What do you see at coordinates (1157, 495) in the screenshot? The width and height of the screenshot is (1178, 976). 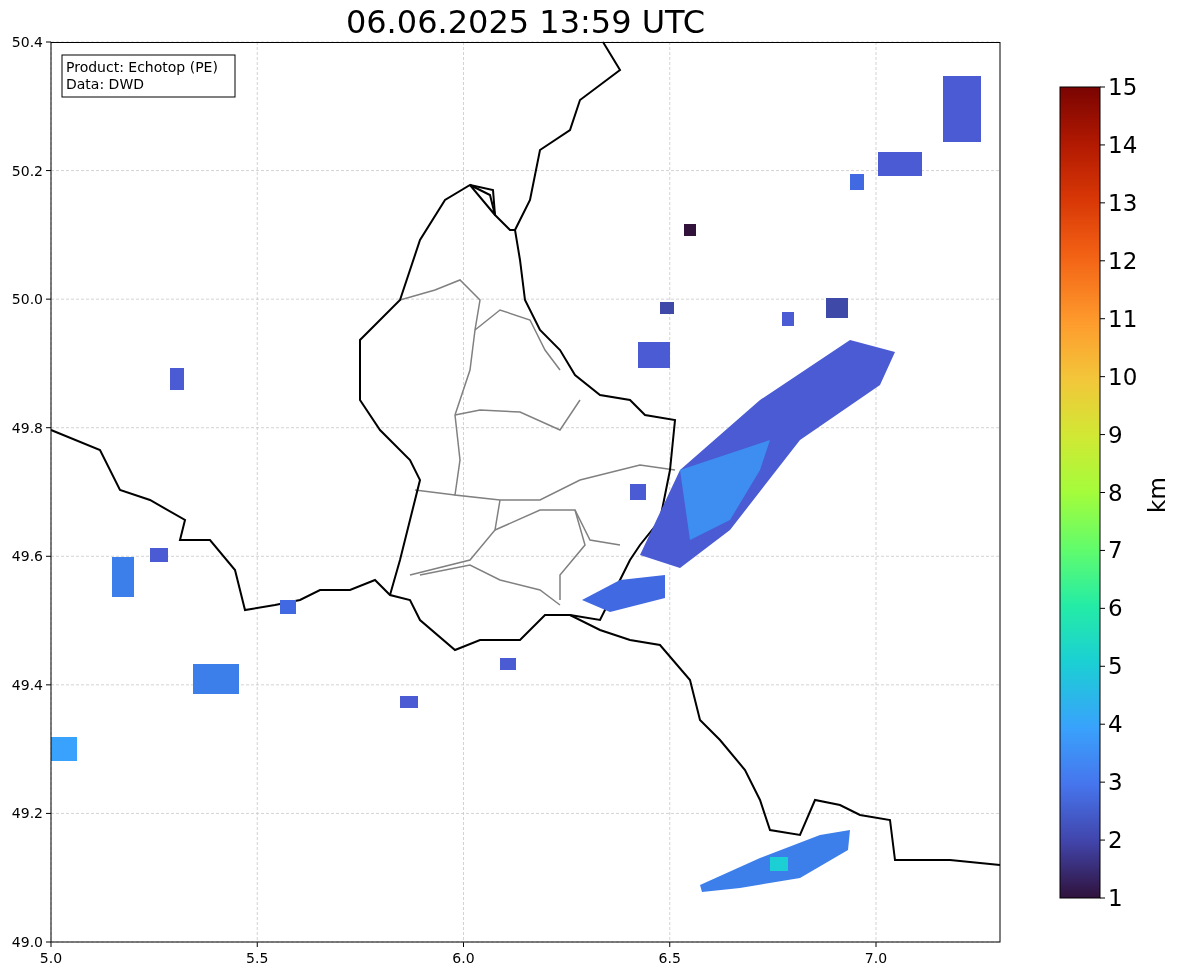 I see `colorbar-label: km` at bounding box center [1157, 495].